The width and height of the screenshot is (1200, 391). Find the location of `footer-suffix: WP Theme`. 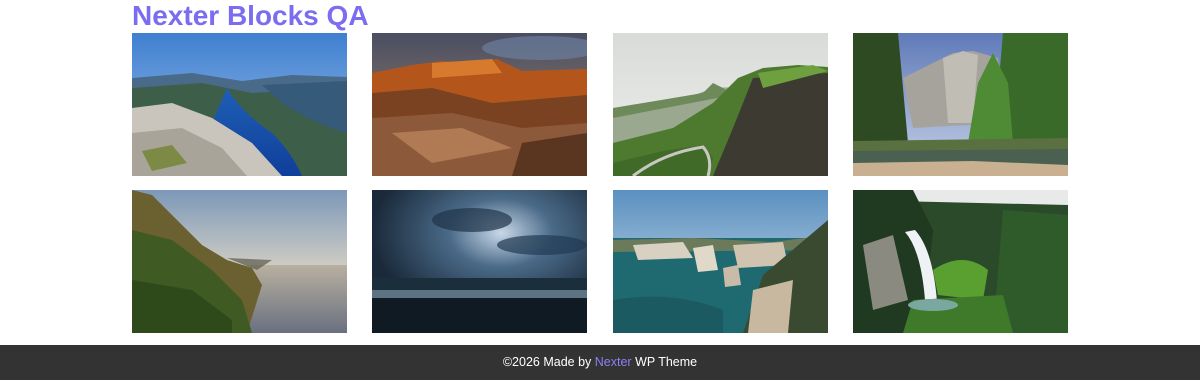

footer-suffix: WP Theme is located at coordinates (664, 362).